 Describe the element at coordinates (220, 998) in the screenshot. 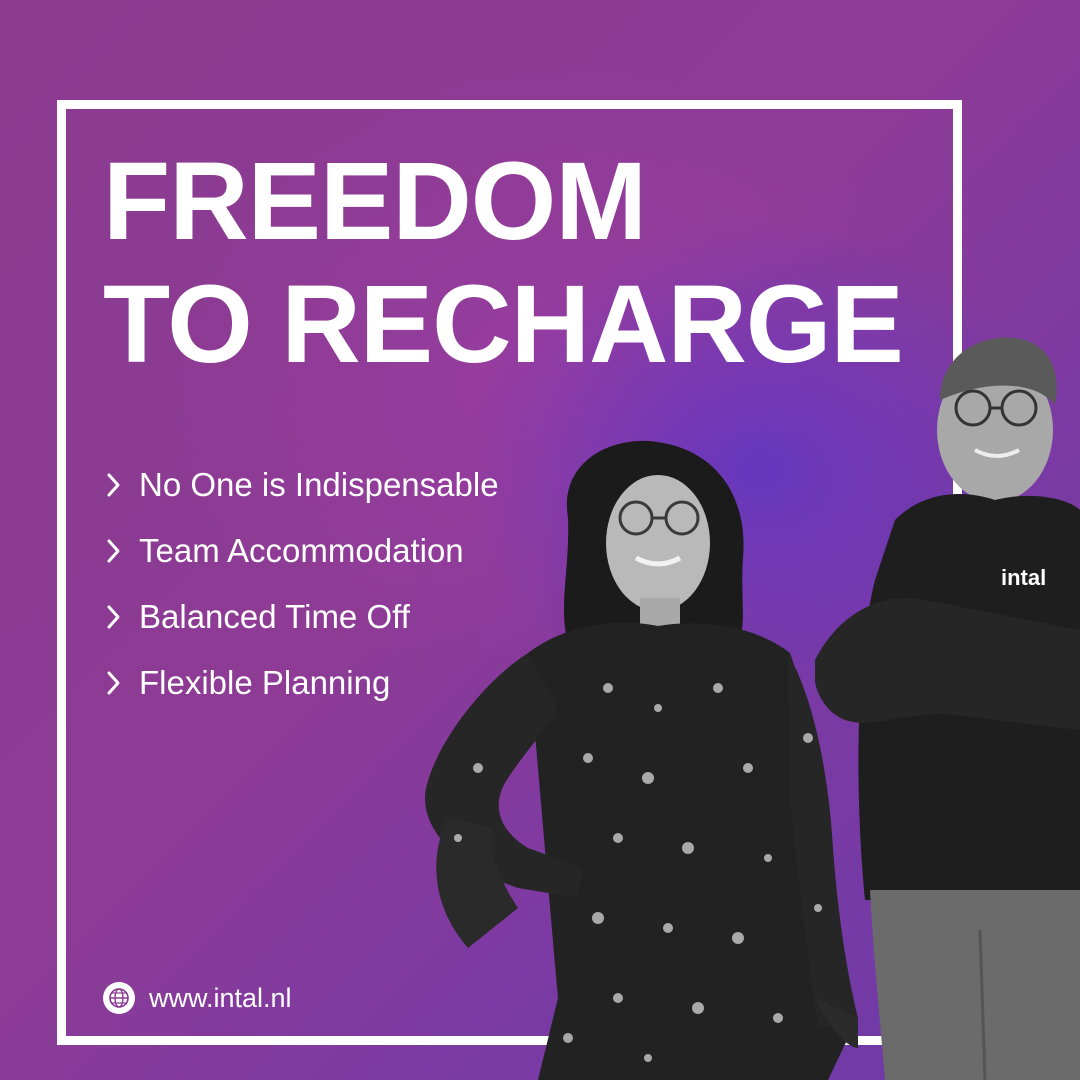

I see `website-url: www.intal.nl` at that location.